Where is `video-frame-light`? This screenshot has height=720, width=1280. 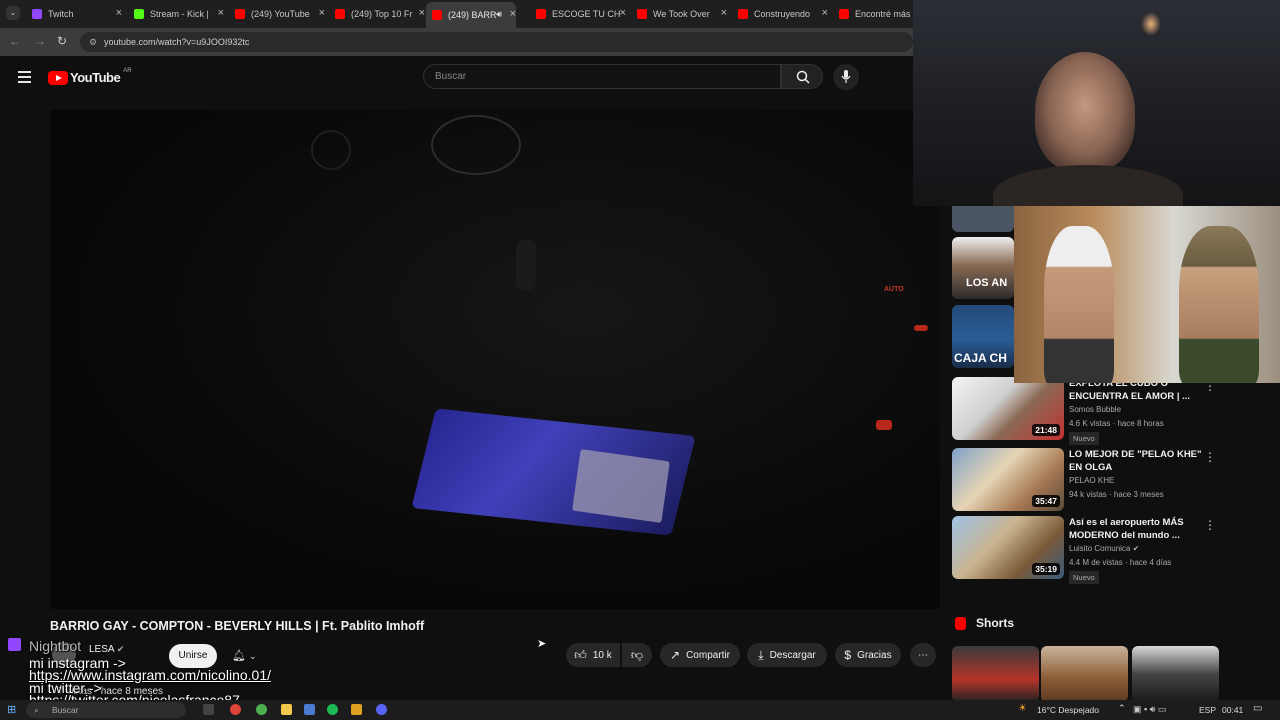
video-frame-light is located at coordinates (921, 328).